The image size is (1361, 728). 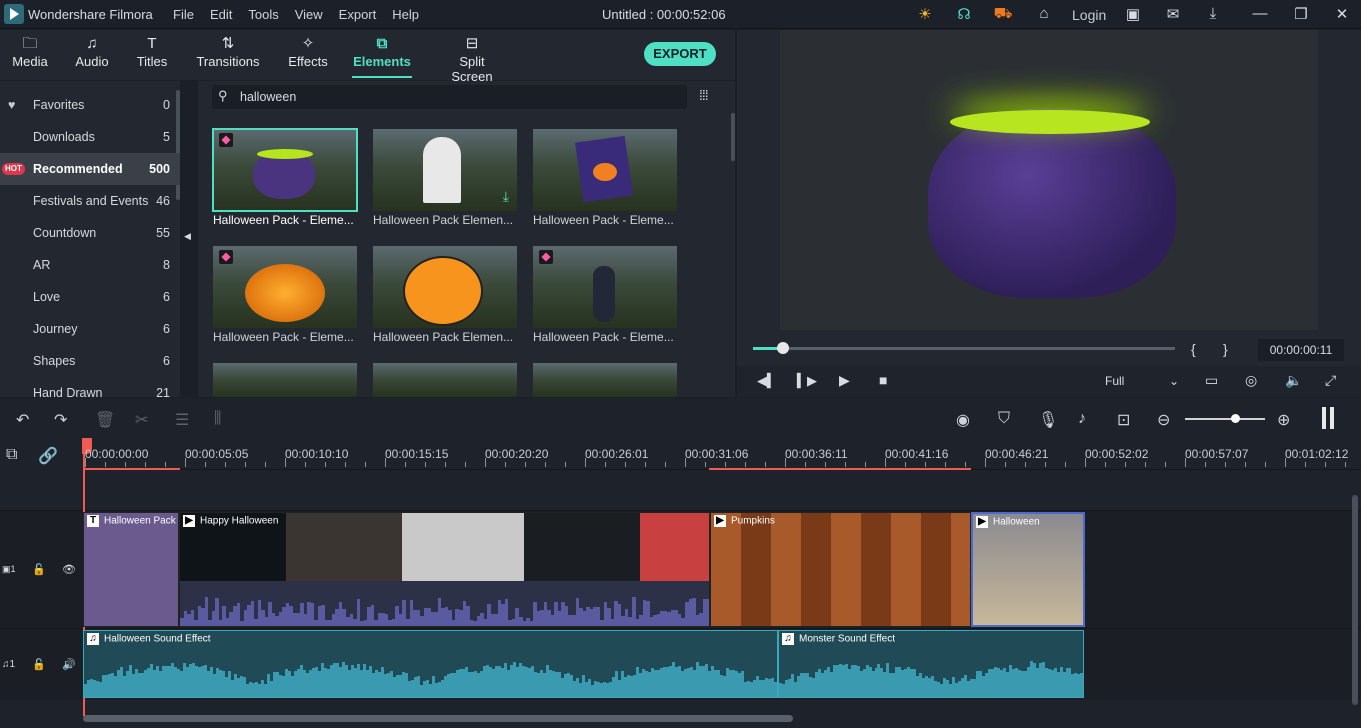 I want to click on save-icon: ▣, so click(x=1133, y=14).